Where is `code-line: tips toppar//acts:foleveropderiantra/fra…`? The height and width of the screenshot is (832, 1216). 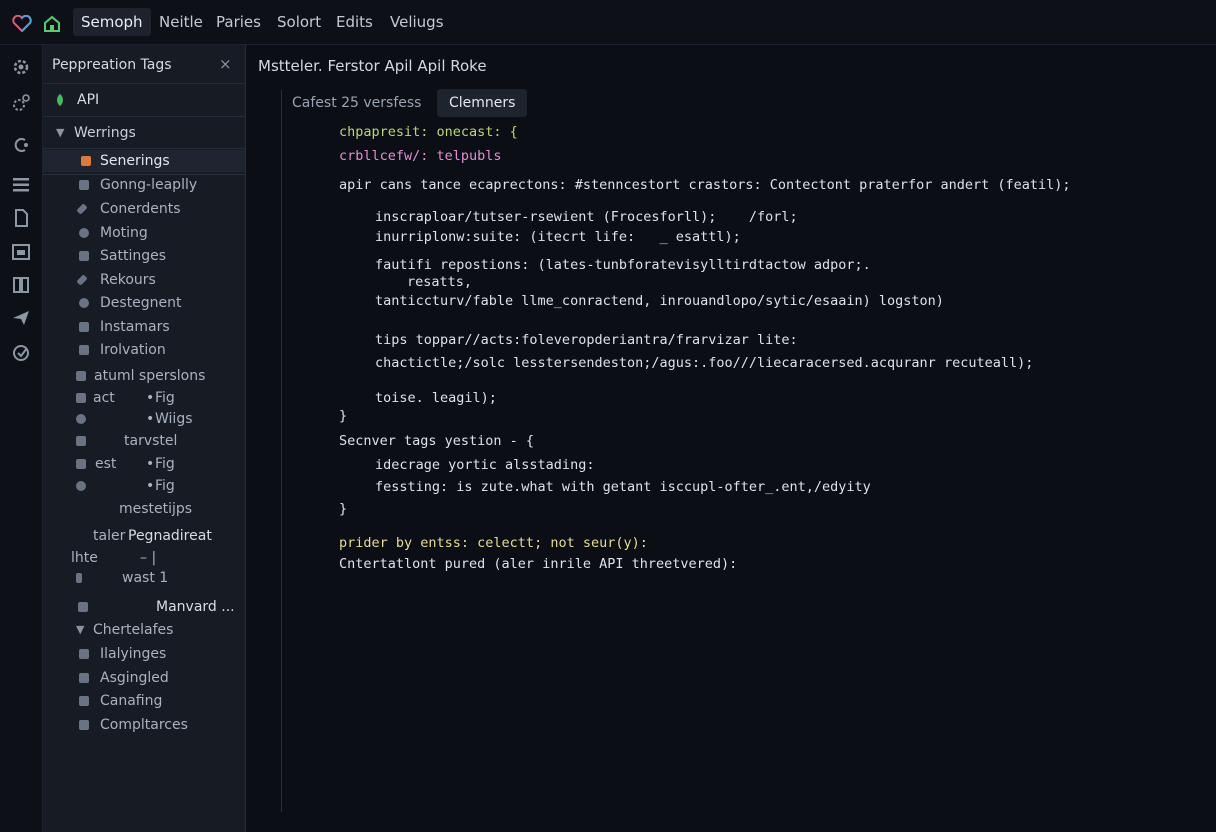 code-line: tips toppar//acts:foleveropderiantra/fra… is located at coordinates (586, 340).